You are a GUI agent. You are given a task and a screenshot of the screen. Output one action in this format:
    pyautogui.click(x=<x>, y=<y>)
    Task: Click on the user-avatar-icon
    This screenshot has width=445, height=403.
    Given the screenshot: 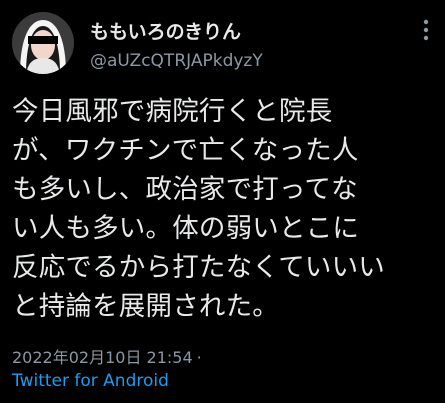 What is the action you would take?
    pyautogui.click(x=43, y=43)
    